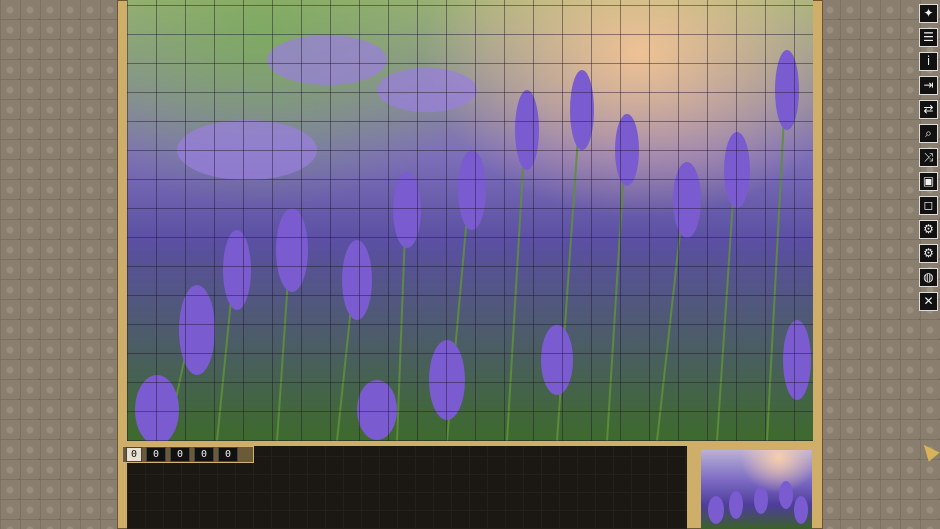 The height and width of the screenshot is (529, 940). Describe the element at coordinates (928, 61) in the screenshot. I see `info-icon: i` at that location.